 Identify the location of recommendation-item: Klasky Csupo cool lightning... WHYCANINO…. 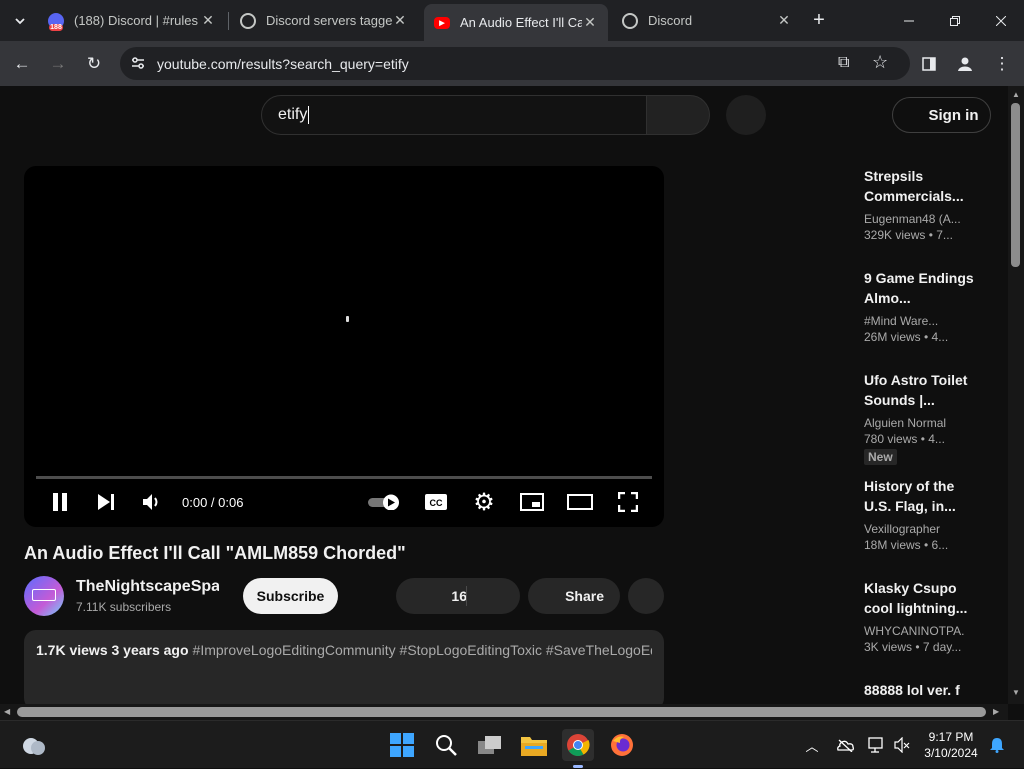
(919, 616).